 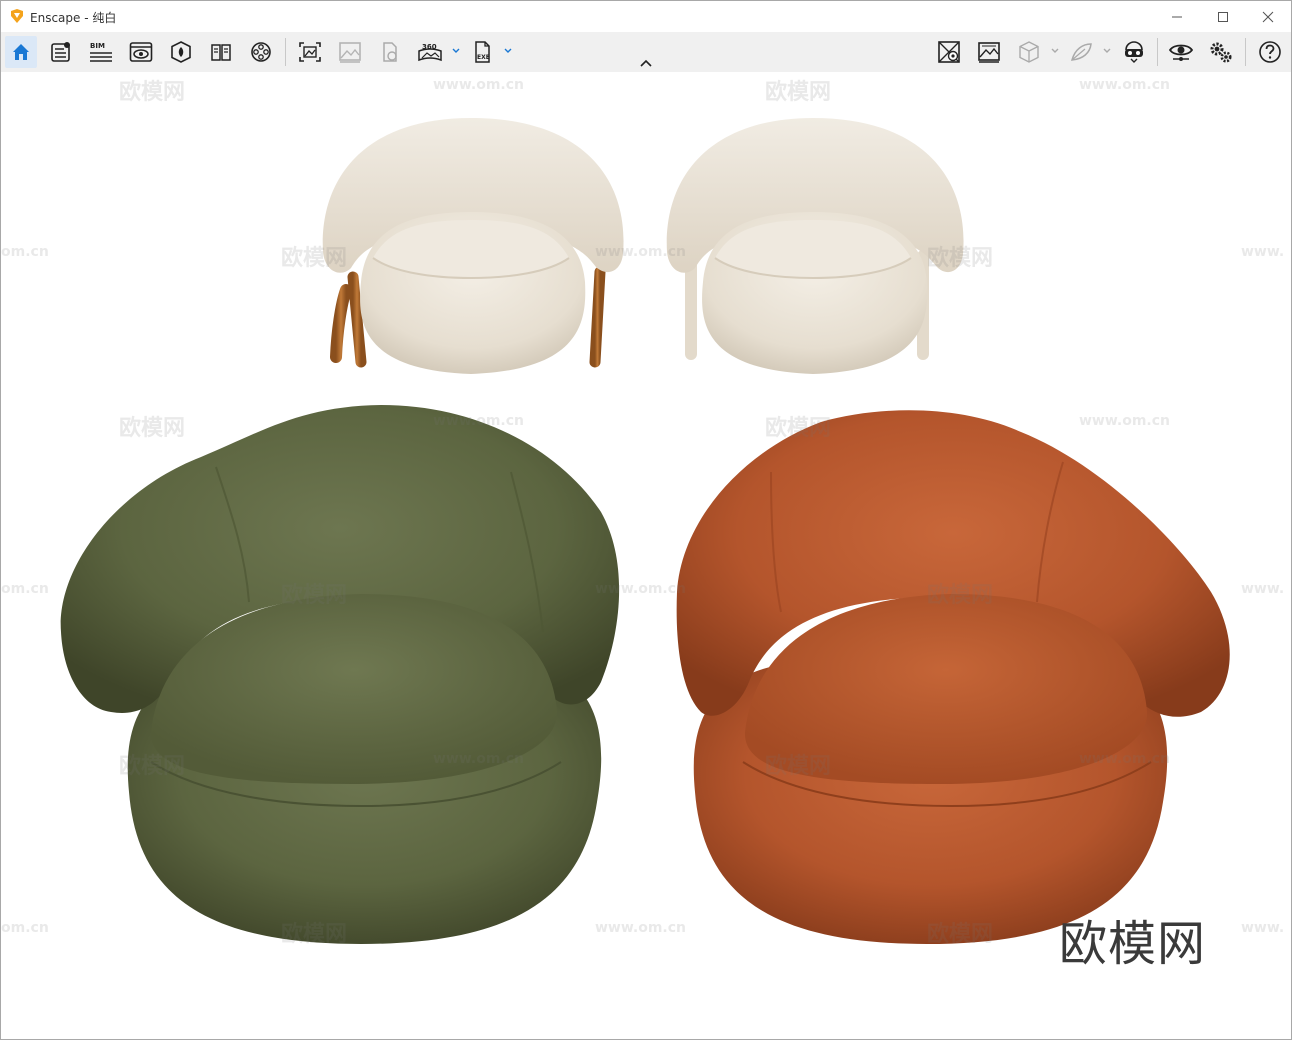 I want to click on cream-armchair, so click(x=815, y=246).